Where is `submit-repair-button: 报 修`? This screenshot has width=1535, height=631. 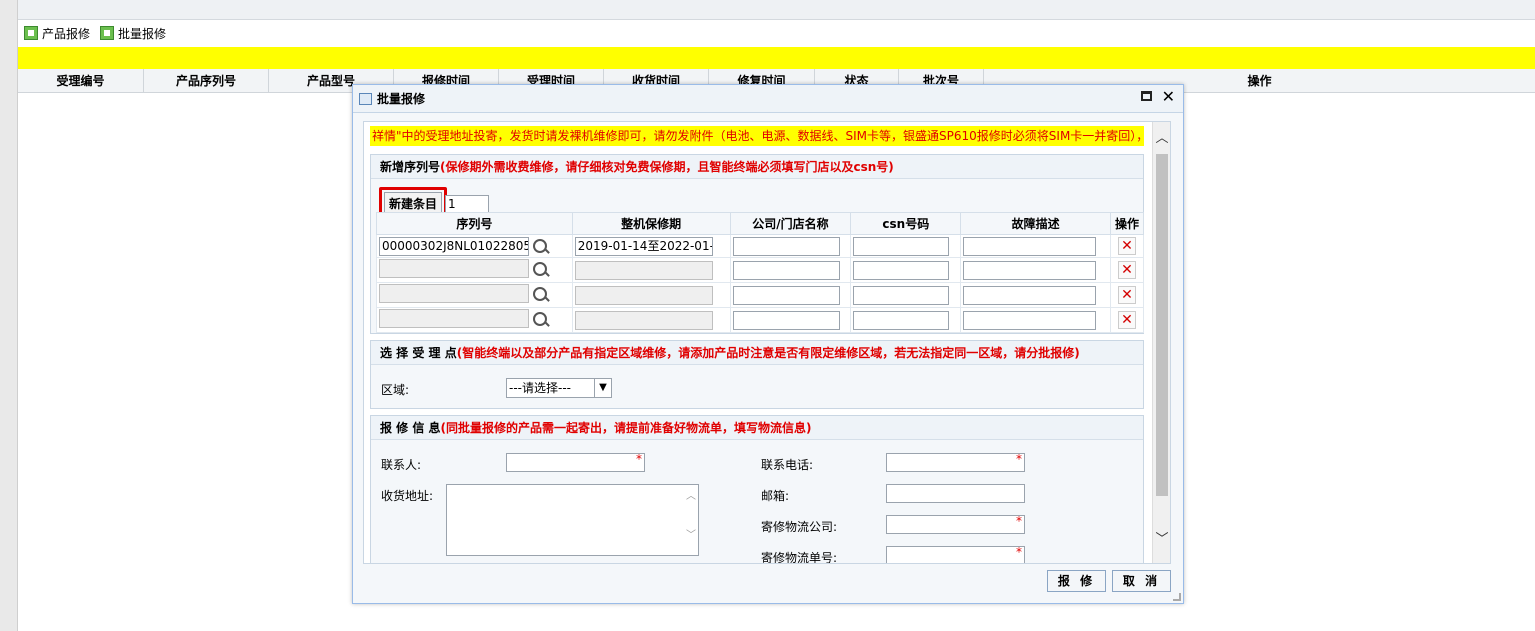
submit-repair-button: 报 修 is located at coordinates (1076, 581).